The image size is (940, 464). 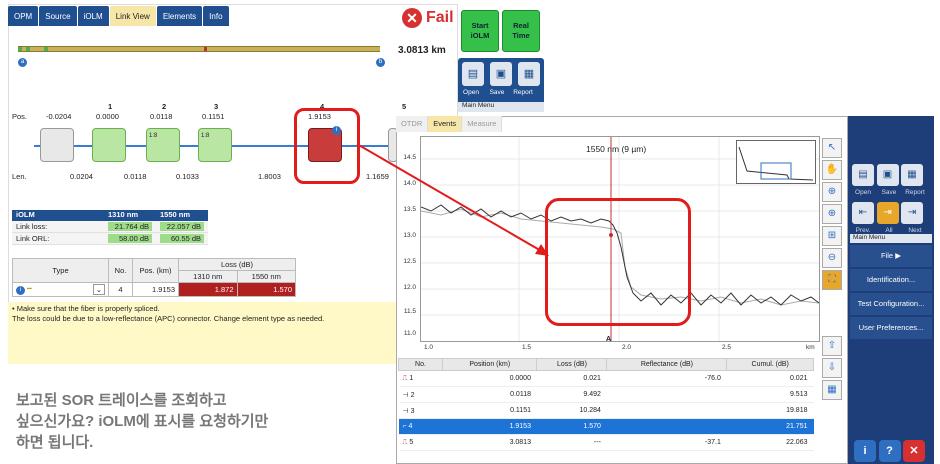 What do you see at coordinates (667, 364) in the screenshot?
I see `col-reflectance: Reflectance (dB)` at bounding box center [667, 364].